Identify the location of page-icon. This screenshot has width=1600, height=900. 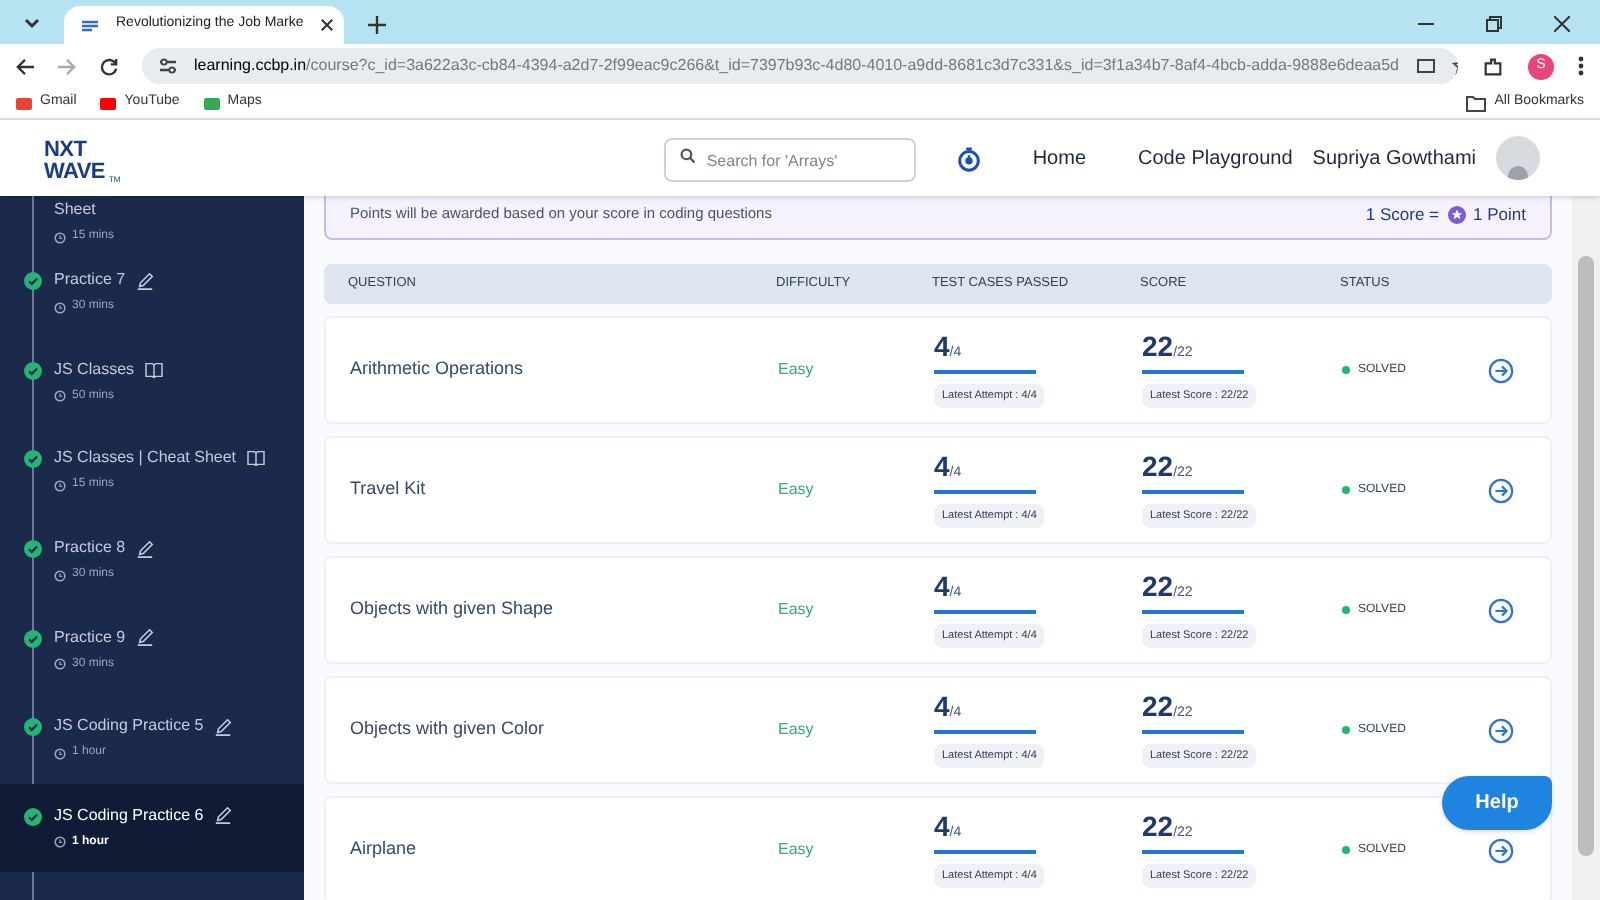
(90, 25).